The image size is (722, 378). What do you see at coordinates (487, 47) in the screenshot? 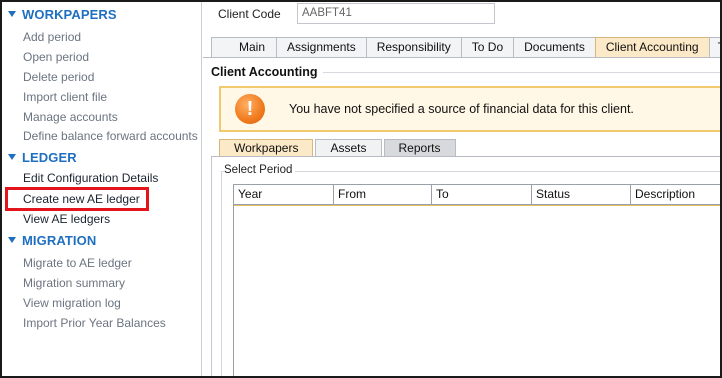
I see `tab-to-do: To Do` at bounding box center [487, 47].